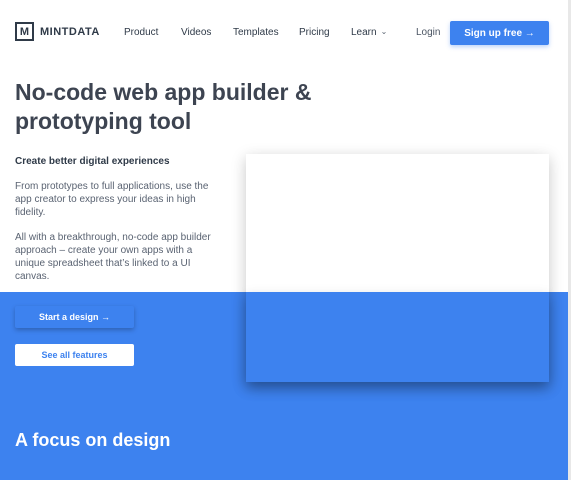 The height and width of the screenshot is (480, 571). I want to click on login-link: Login, so click(428, 32).